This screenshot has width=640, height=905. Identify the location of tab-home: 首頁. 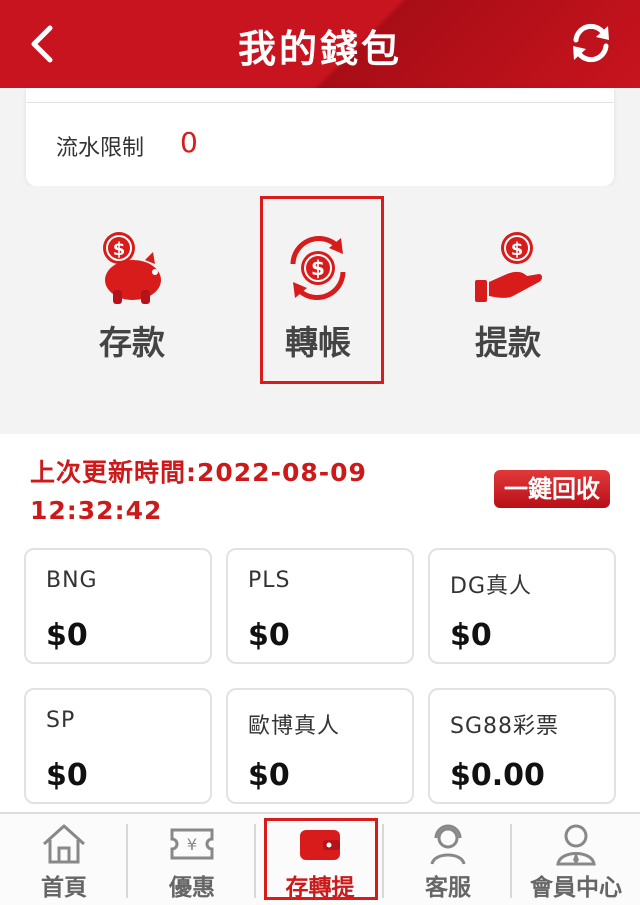
(64, 859).